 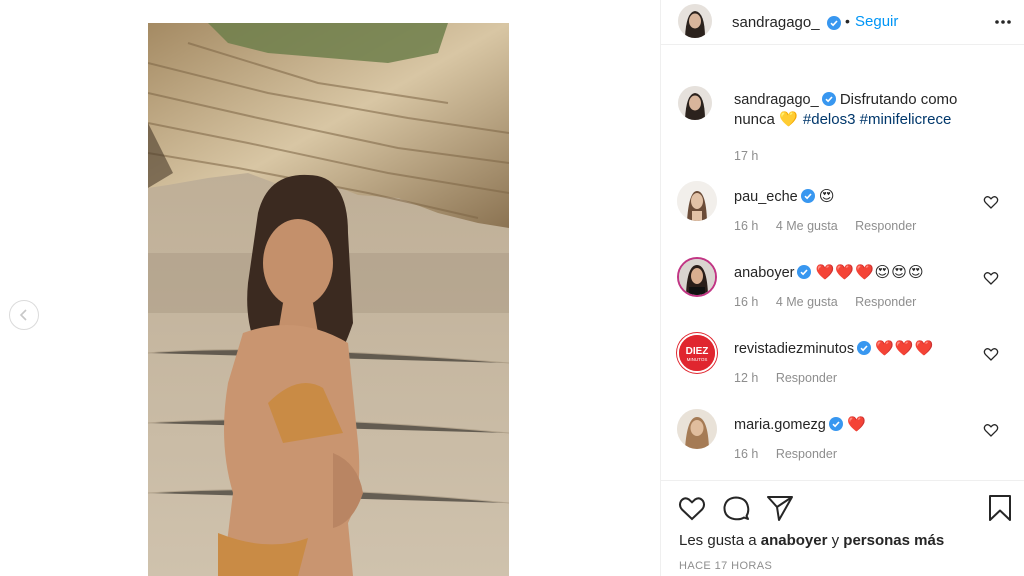 I want to click on svg-text: DIEZ, so click(x=697, y=351).